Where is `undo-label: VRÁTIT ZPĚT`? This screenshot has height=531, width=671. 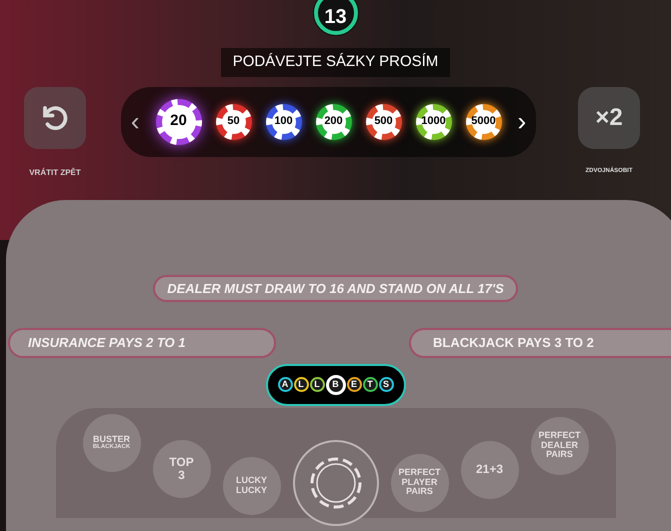 undo-label: VRÁTIT ZPĚT is located at coordinates (55, 172).